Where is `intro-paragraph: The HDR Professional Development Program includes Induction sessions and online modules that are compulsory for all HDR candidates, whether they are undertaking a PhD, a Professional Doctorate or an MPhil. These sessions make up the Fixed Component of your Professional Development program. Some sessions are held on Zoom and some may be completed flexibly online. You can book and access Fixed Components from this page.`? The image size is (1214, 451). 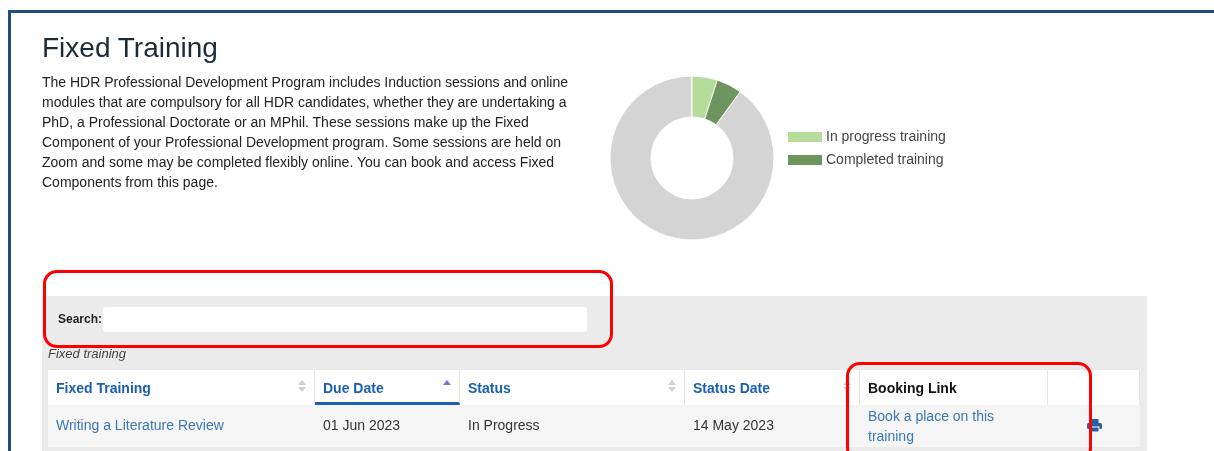 intro-paragraph: The HDR Professional Development Program includes Induction sessions and online modules that are compulsory for all HDR candidates, whether they are undertaking a PhD, a Professional Doctorate or an MPhil. These sessions make up the Fixed Component of your Professional Development program. Some sessions are held on Zoom and some may be completed flexibly online. You can book and access Fixed Components from this page. is located at coordinates (306, 132).